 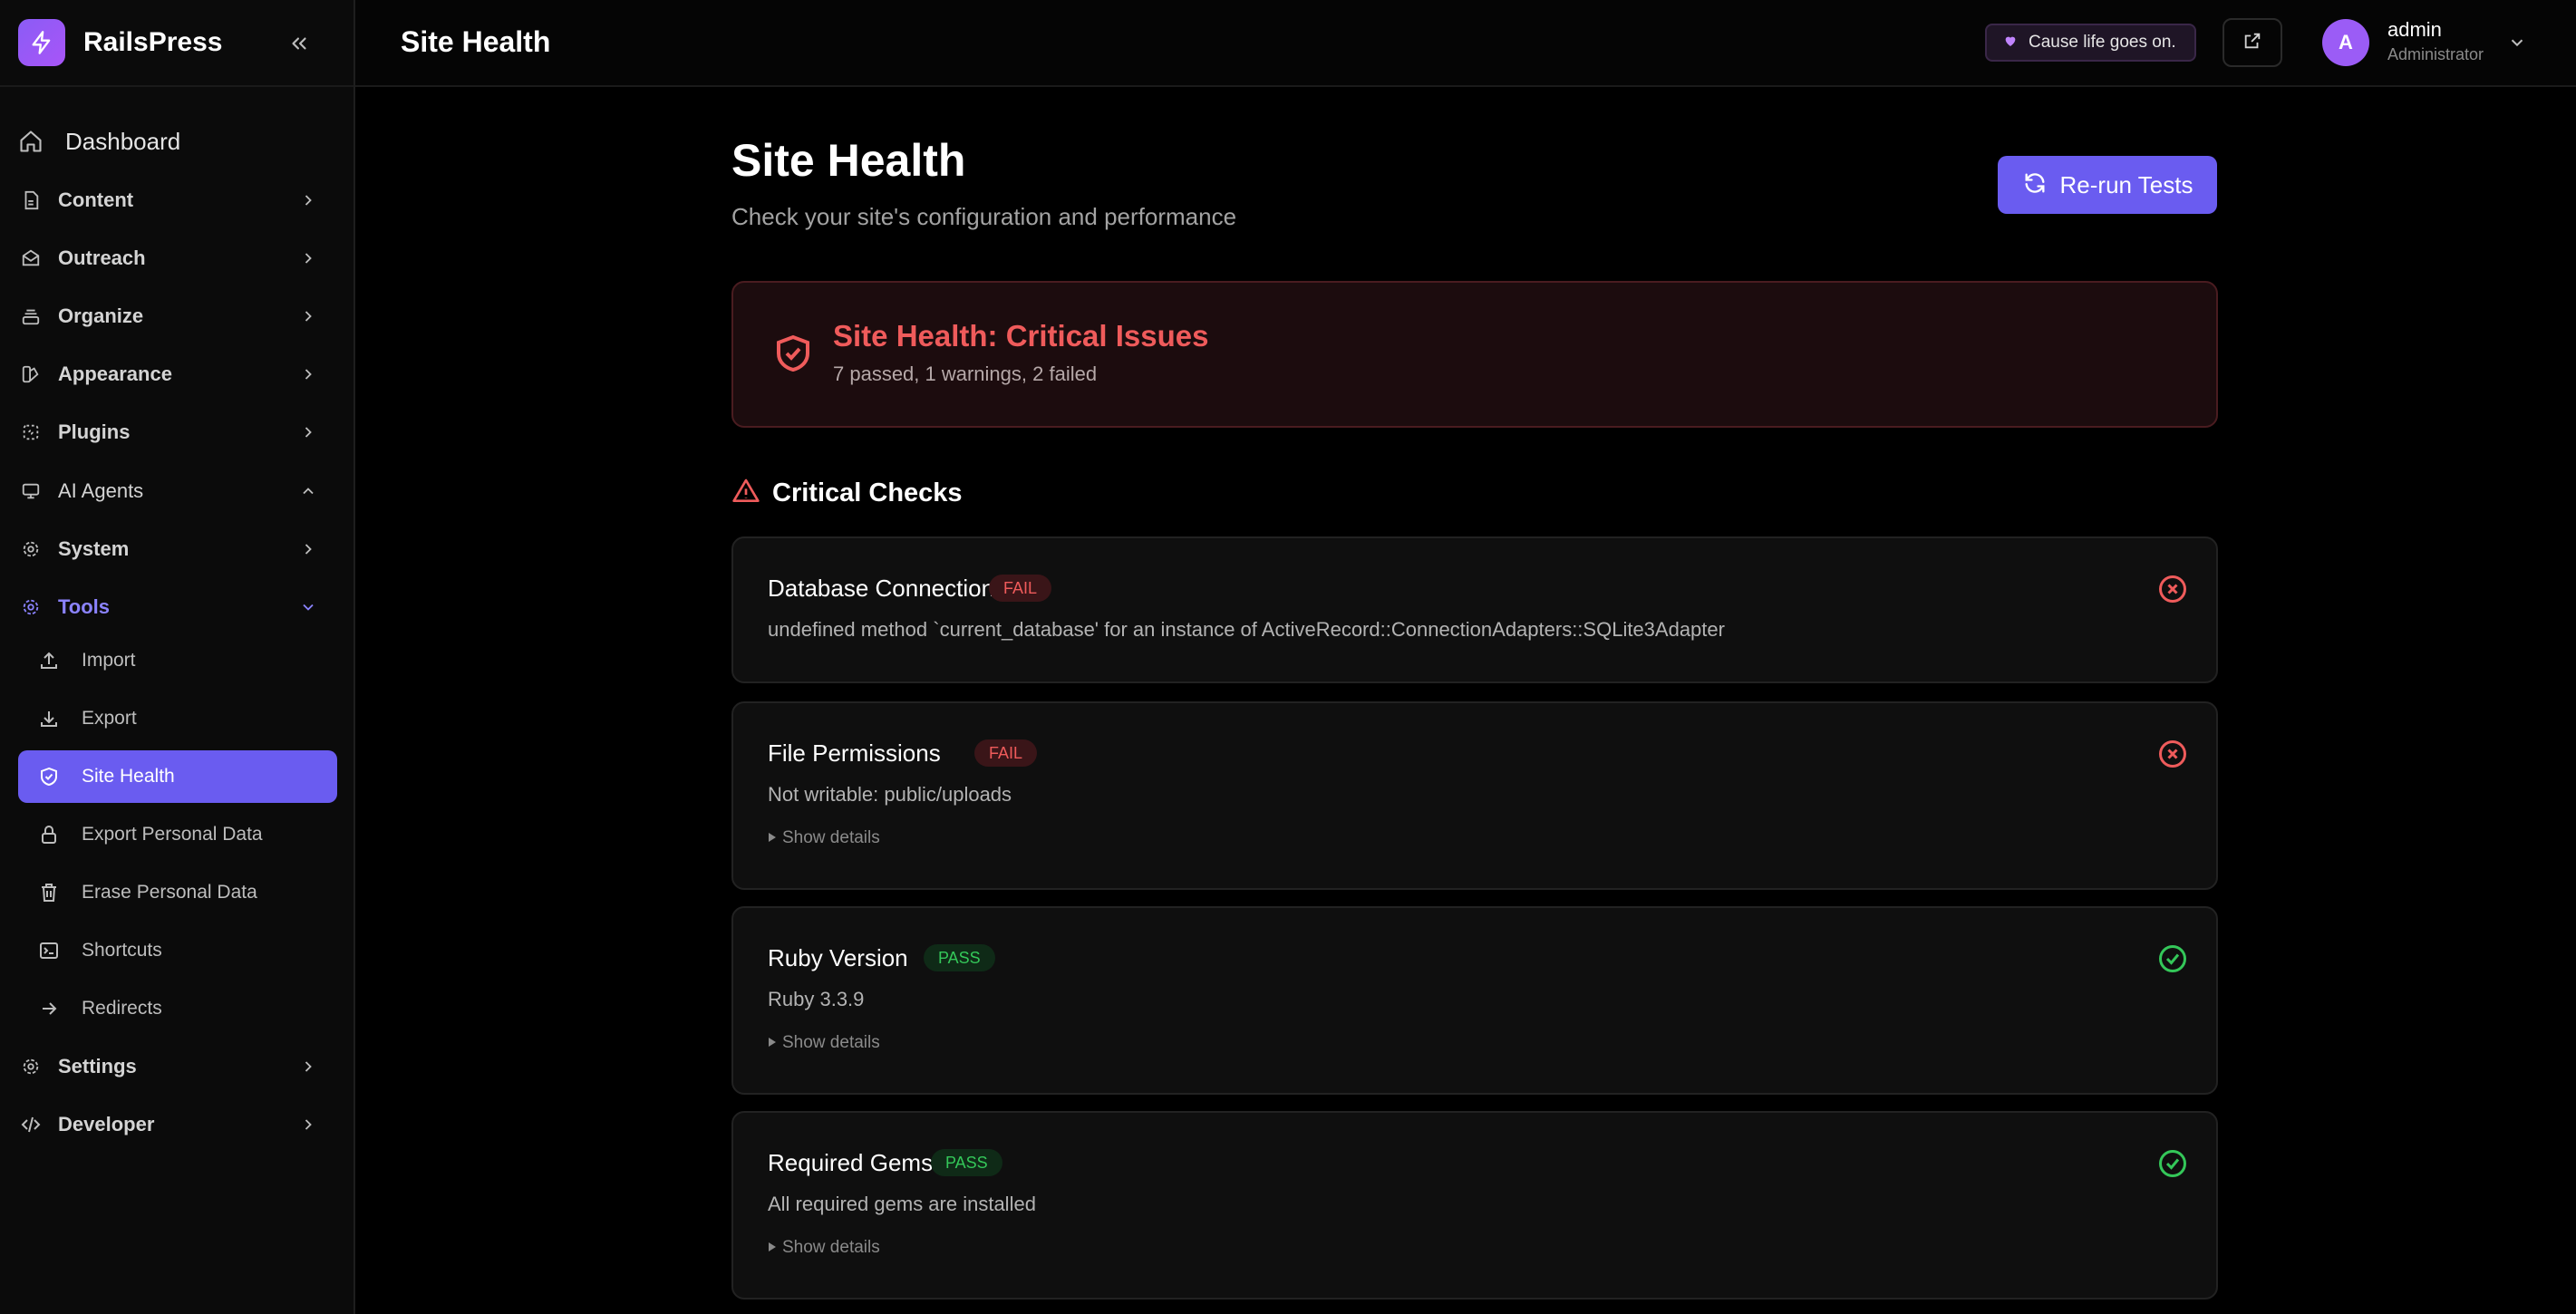 I want to click on check-name: File Permissions, so click(x=854, y=753).